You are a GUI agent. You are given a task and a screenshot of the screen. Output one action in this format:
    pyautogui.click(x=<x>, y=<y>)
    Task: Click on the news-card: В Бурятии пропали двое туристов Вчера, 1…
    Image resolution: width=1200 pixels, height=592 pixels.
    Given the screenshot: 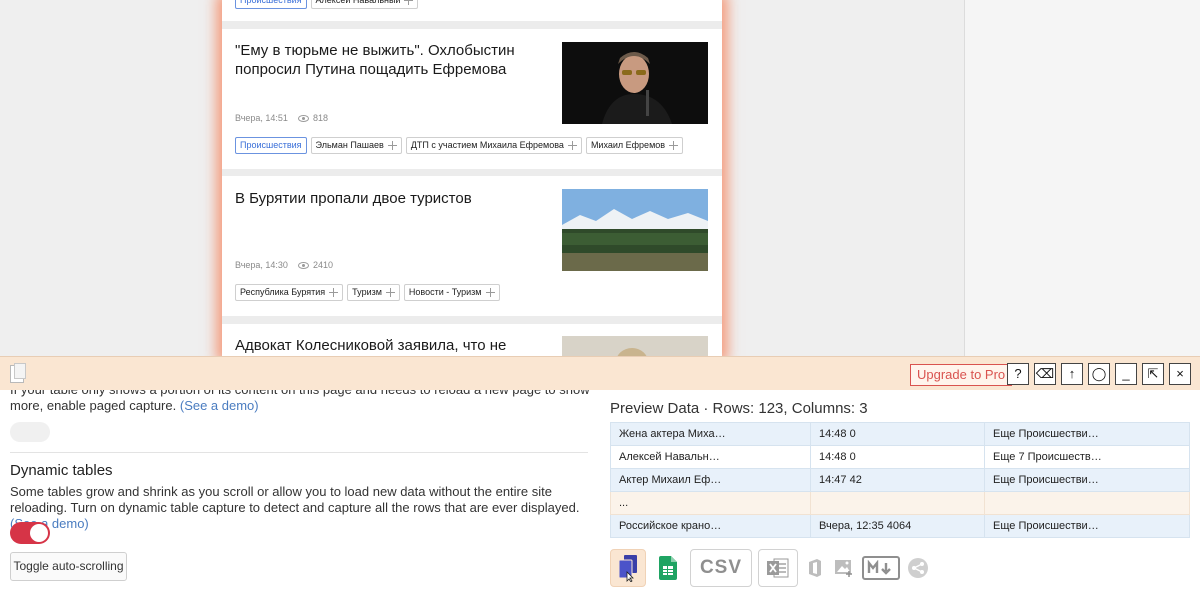 What is the action you would take?
    pyautogui.click(x=472, y=246)
    